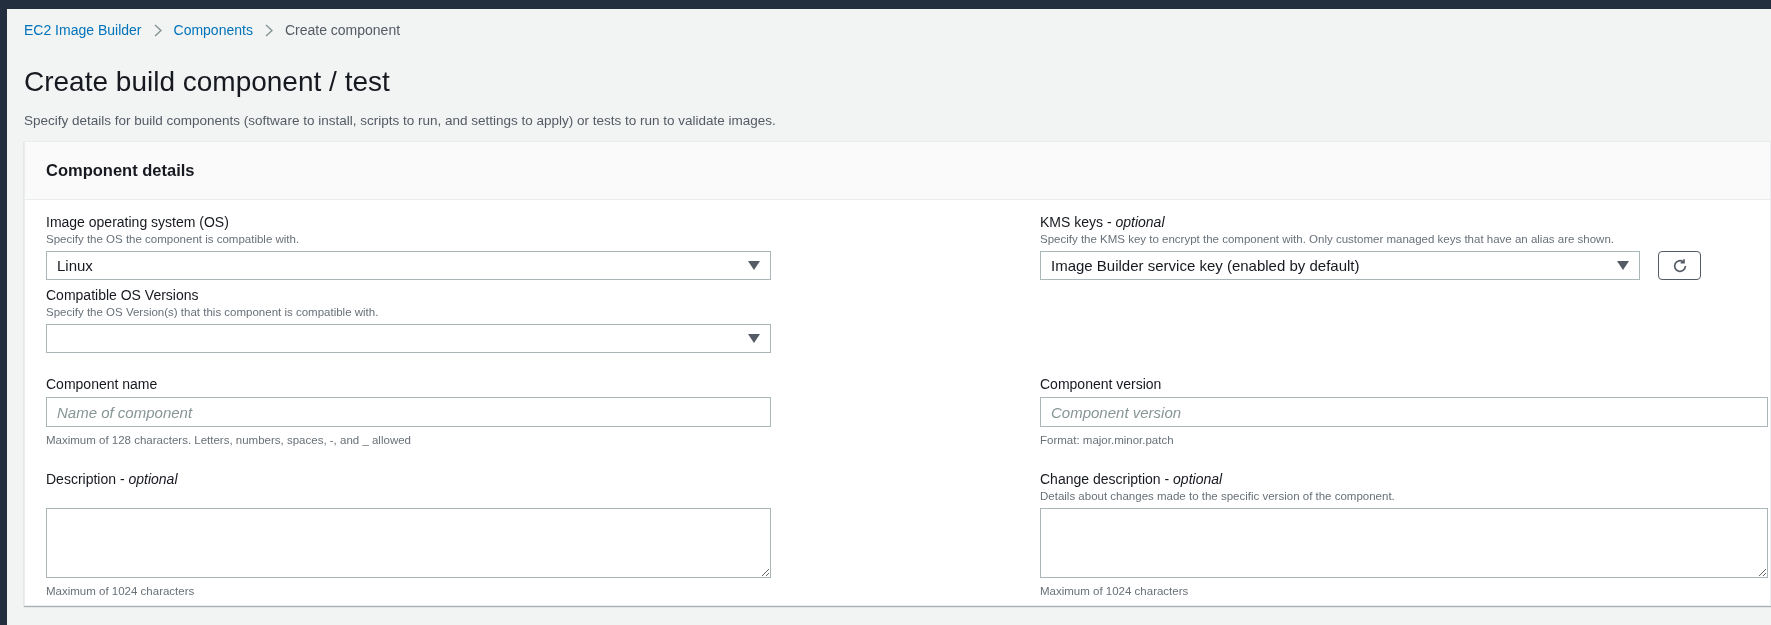 This screenshot has width=1771, height=625. Describe the element at coordinates (1404, 412) in the screenshot. I see `text-field: Component version` at that location.